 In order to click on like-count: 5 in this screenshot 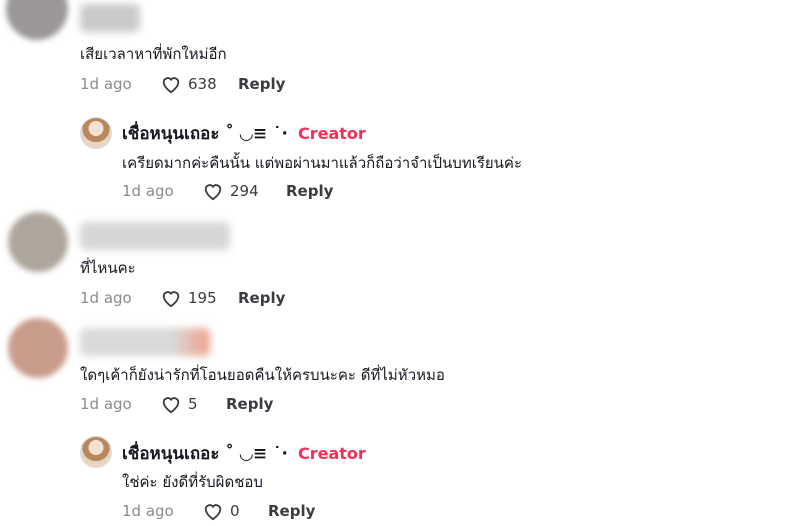, I will do `click(193, 404)`.